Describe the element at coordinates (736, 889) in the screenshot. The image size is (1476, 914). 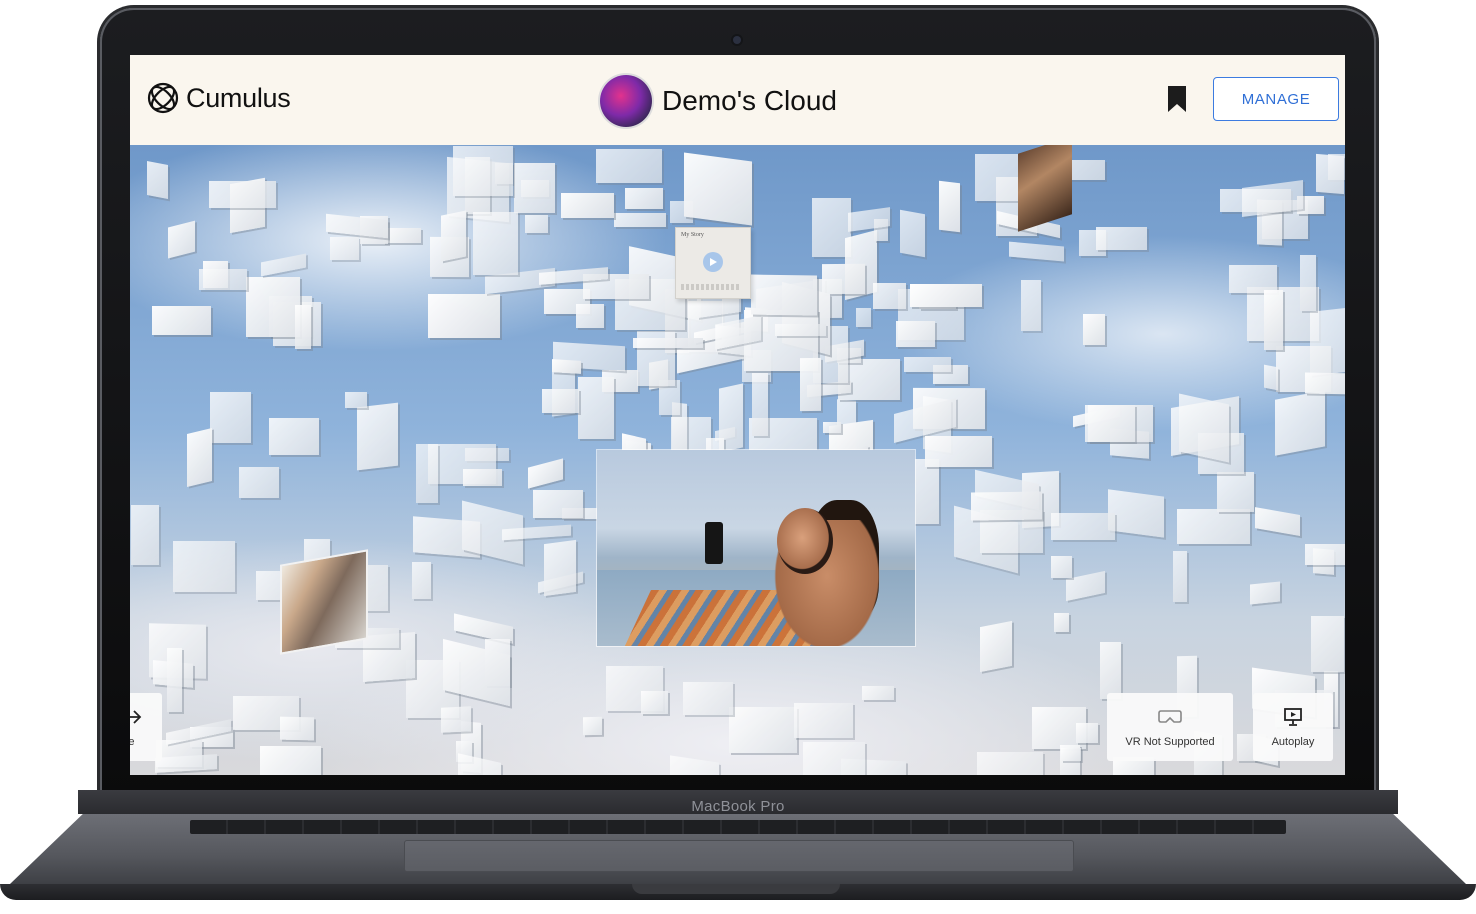
I see `lid-notch` at that location.